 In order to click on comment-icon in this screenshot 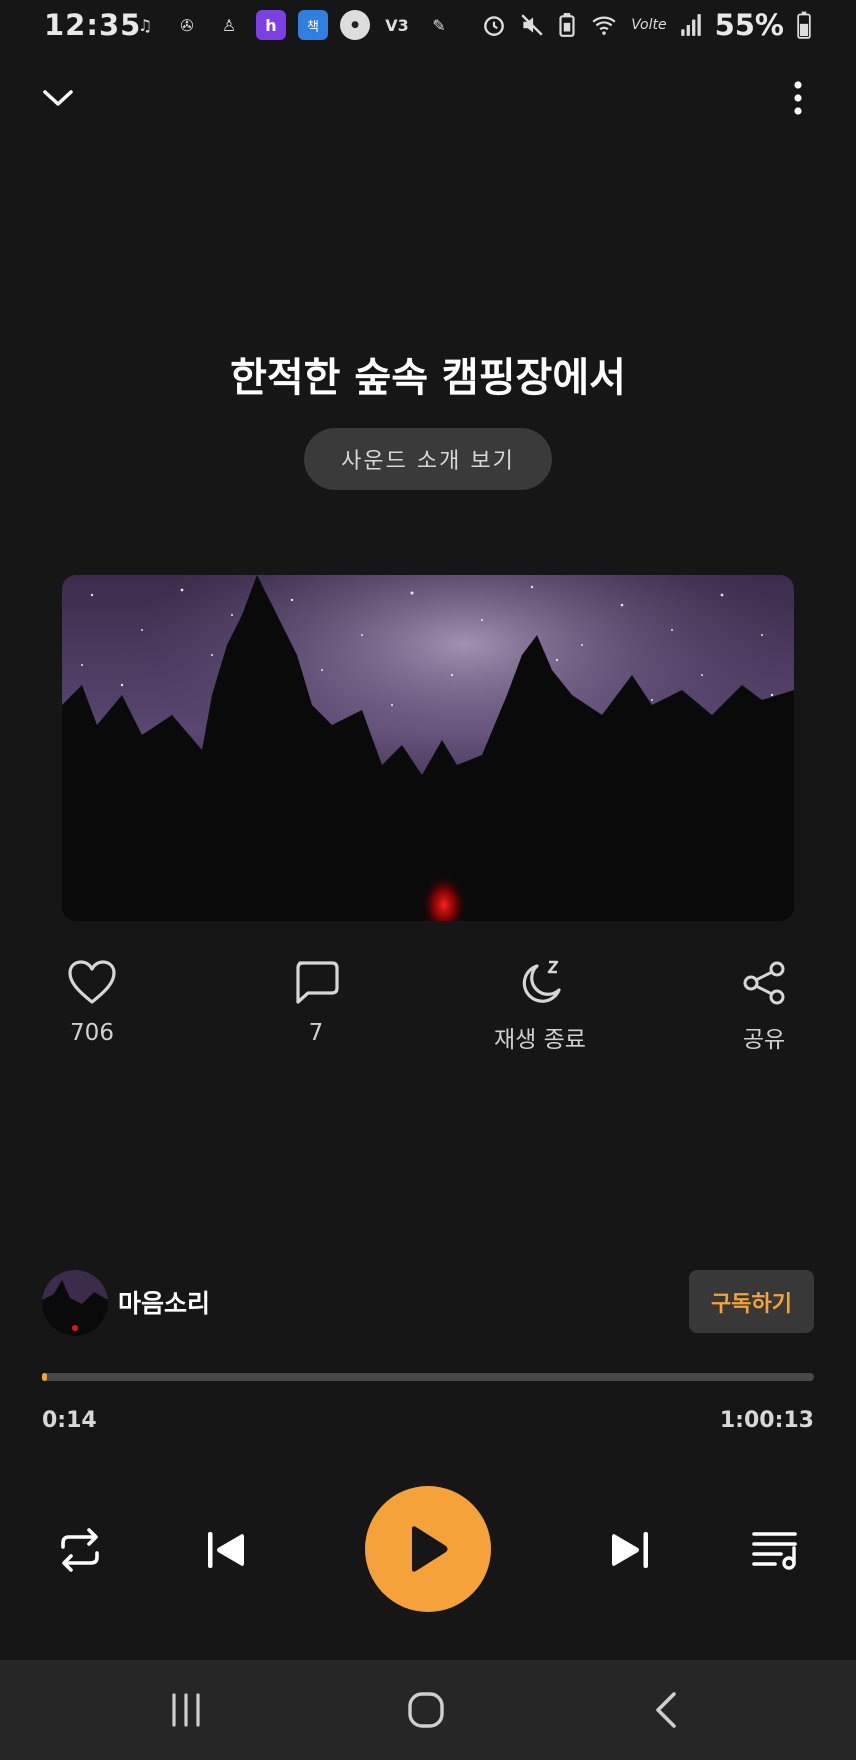, I will do `click(317, 982)`.